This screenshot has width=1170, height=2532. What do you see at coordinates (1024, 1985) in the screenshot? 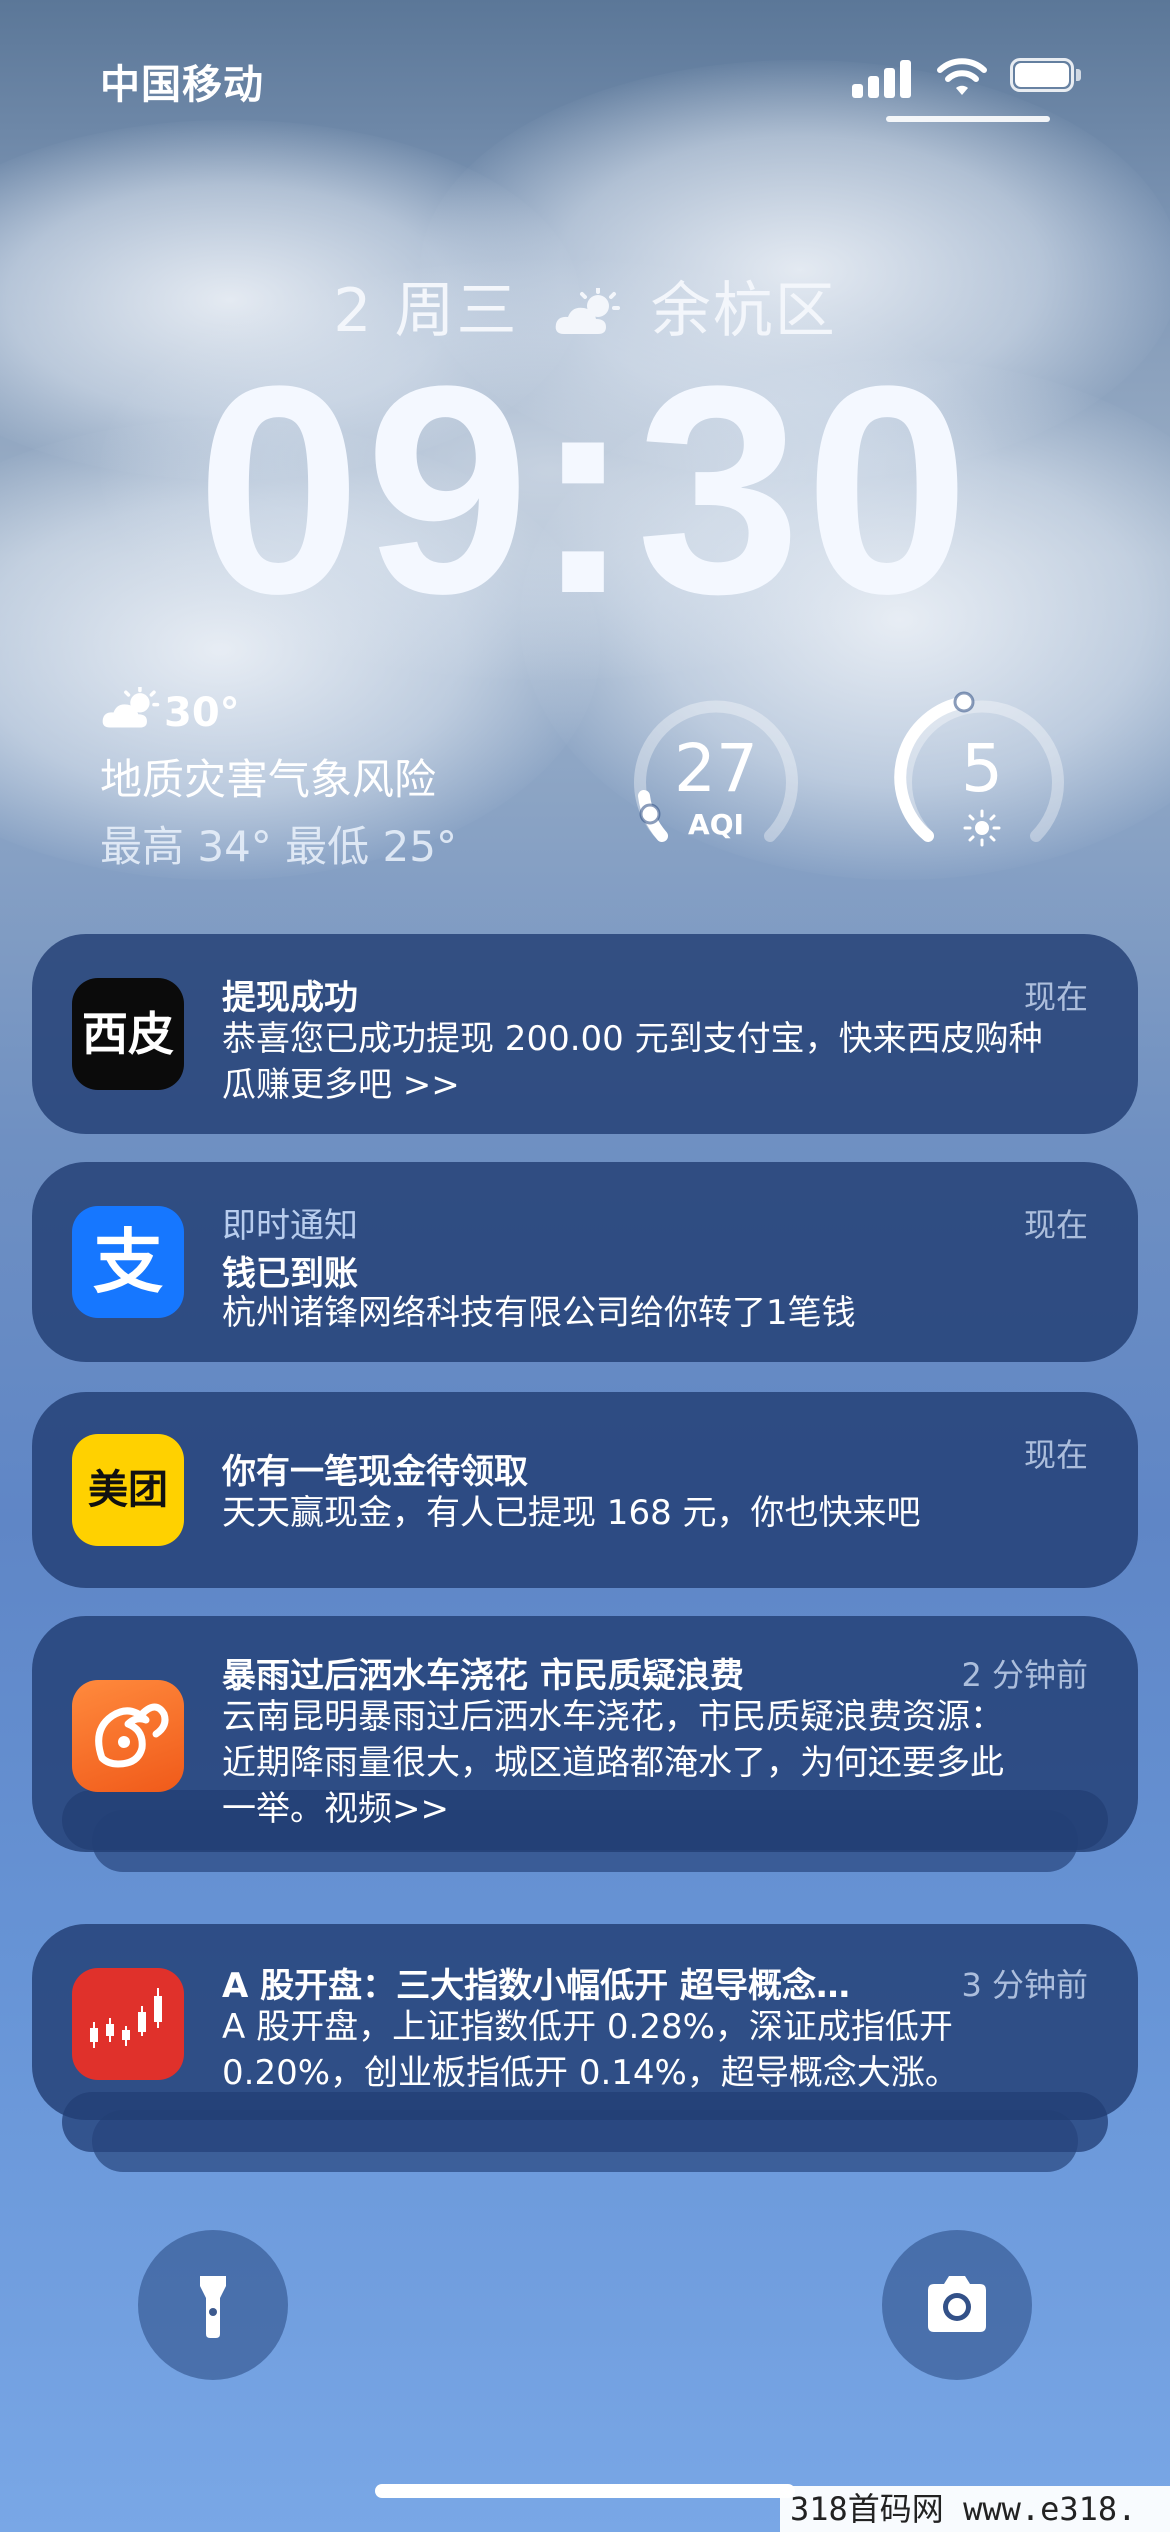
I see `notification-time: 3 分钟前` at bounding box center [1024, 1985].